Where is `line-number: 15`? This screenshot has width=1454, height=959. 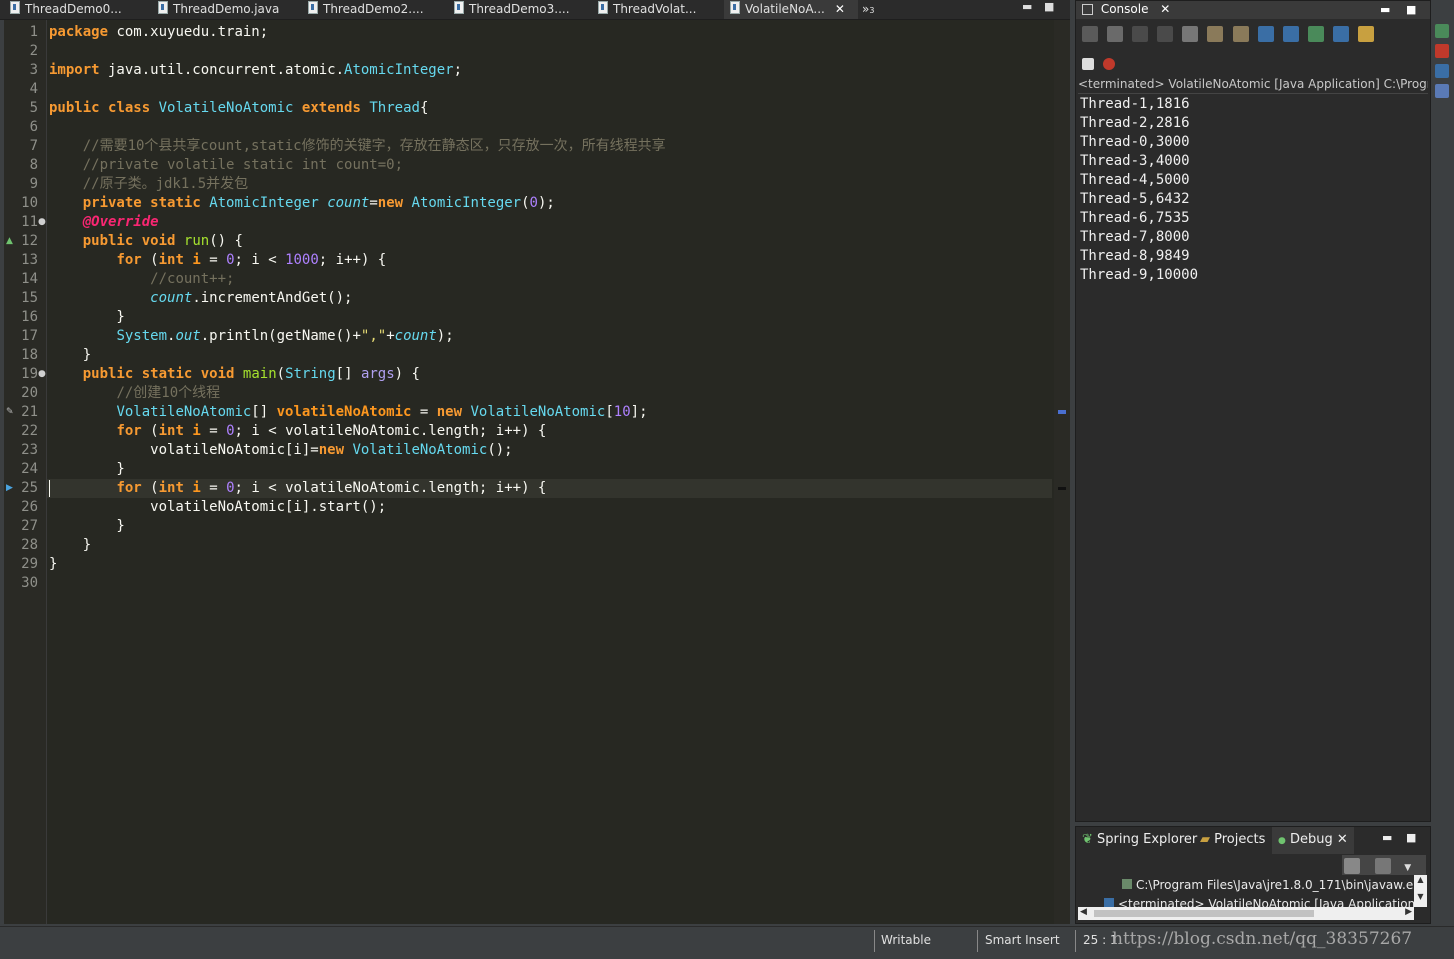
line-number: 15 is located at coordinates (29, 298).